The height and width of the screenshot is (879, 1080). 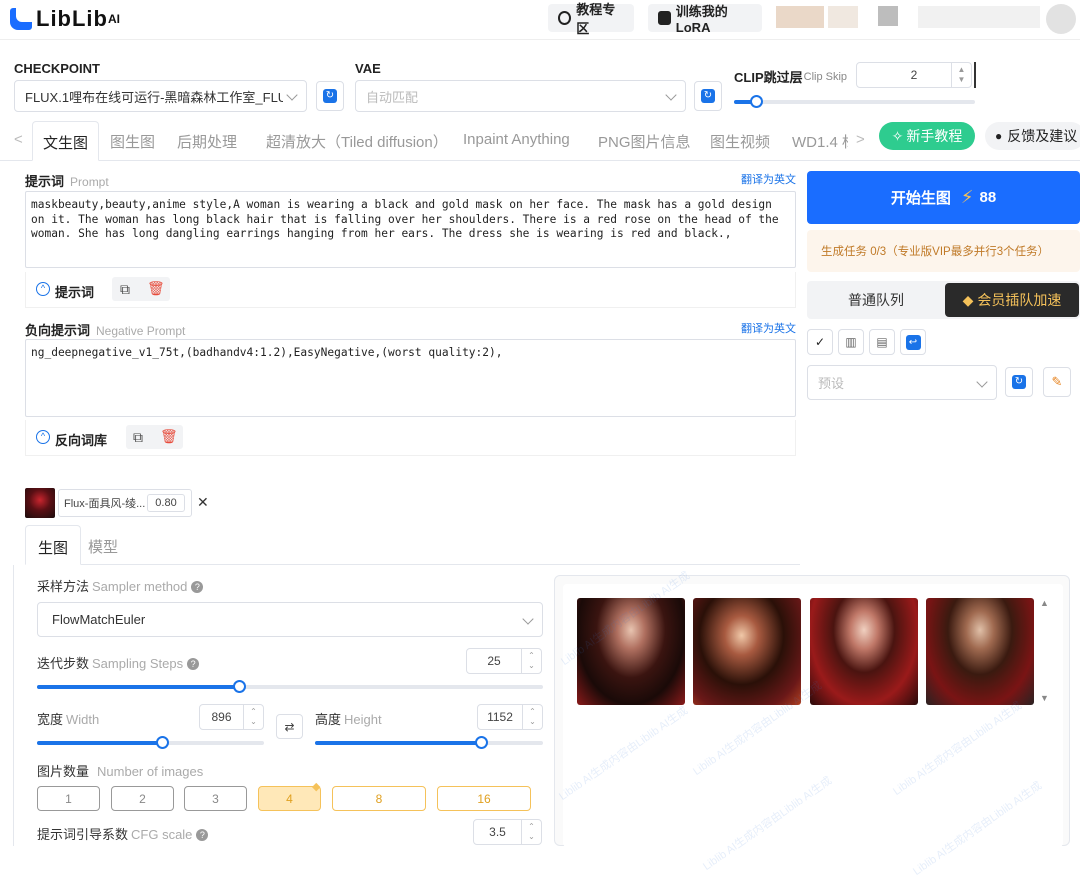 I want to click on refresh-vae-button: ↻, so click(x=708, y=96).